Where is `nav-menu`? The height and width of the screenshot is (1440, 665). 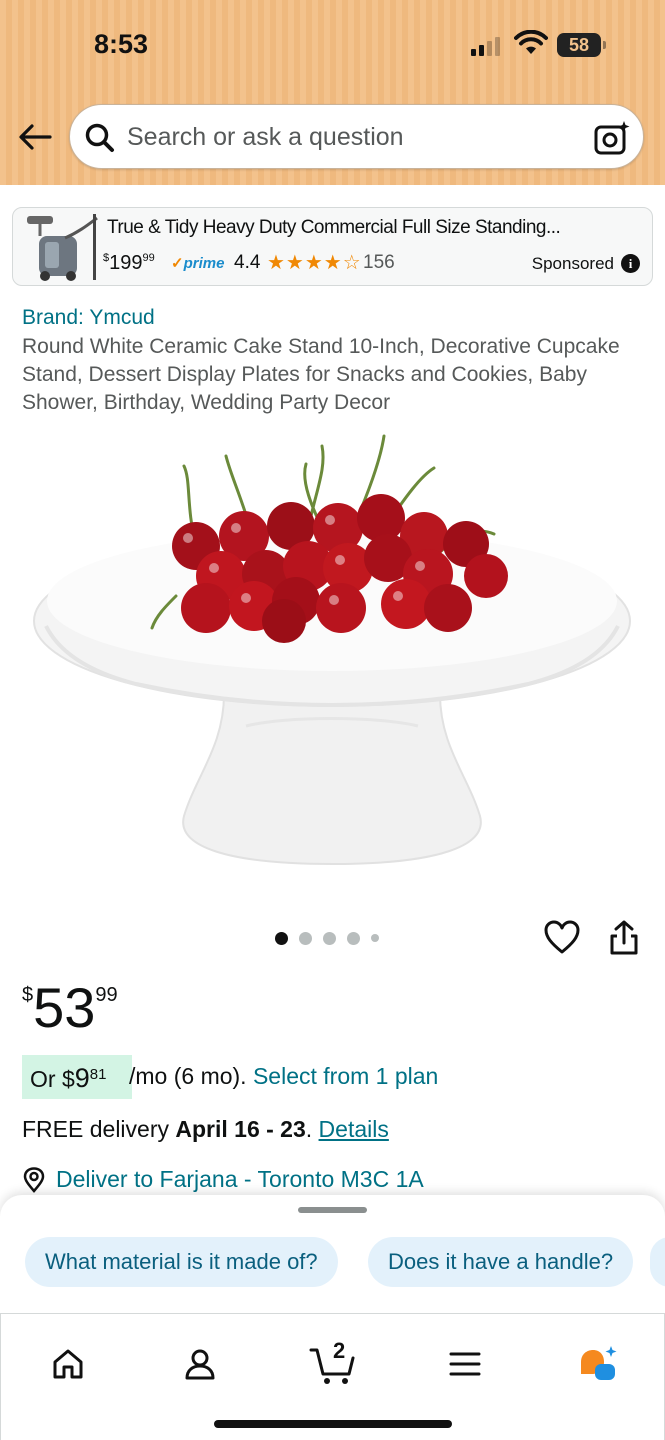
nav-menu is located at coordinates (465, 1364).